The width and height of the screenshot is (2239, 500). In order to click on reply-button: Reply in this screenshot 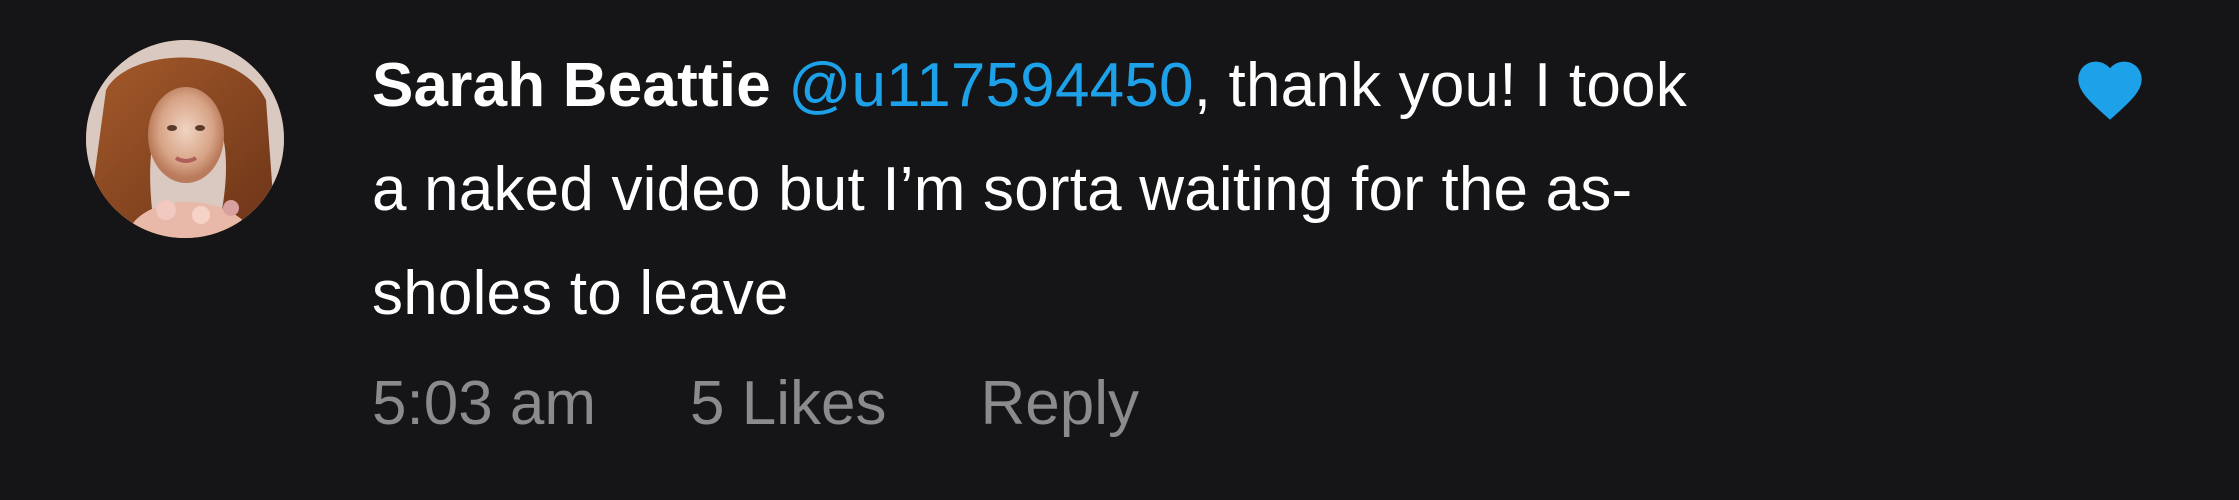, I will do `click(1059, 404)`.